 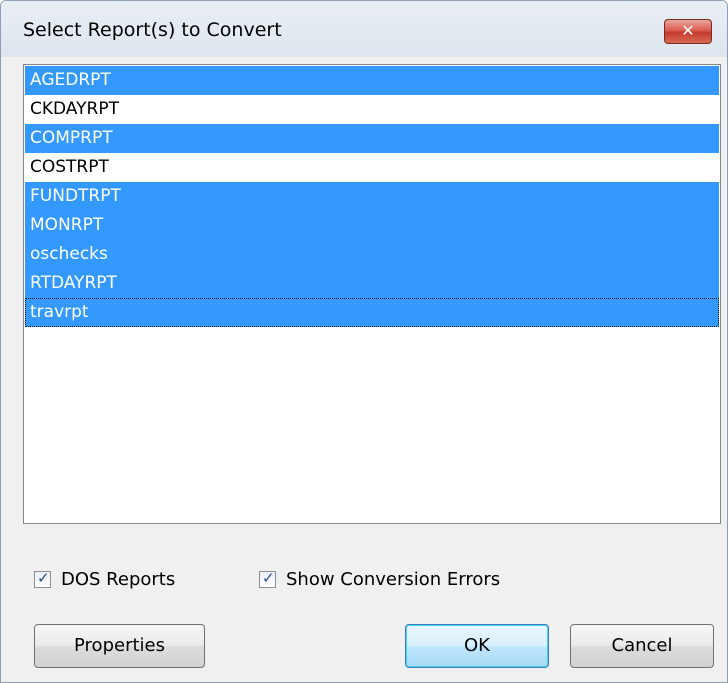 What do you see at coordinates (372, 254) in the screenshot?
I see `list-item: oschecks` at bounding box center [372, 254].